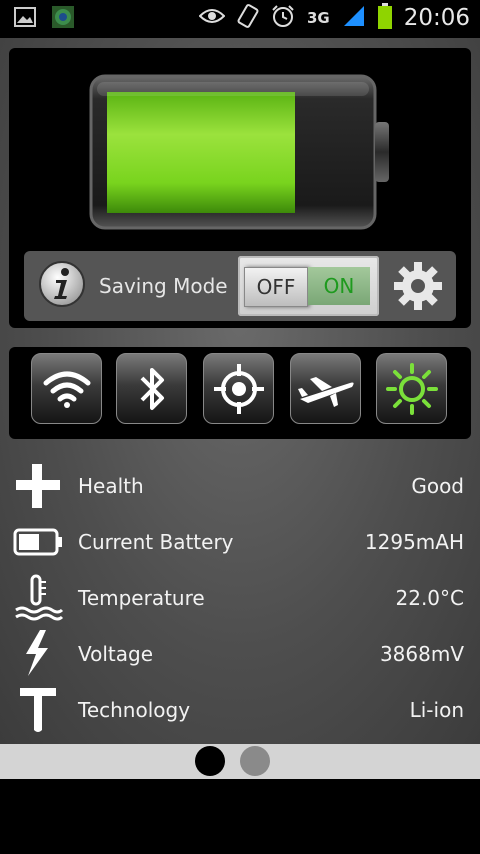 The height and width of the screenshot is (854, 480). I want to click on battery-graphic, so click(239, 158).